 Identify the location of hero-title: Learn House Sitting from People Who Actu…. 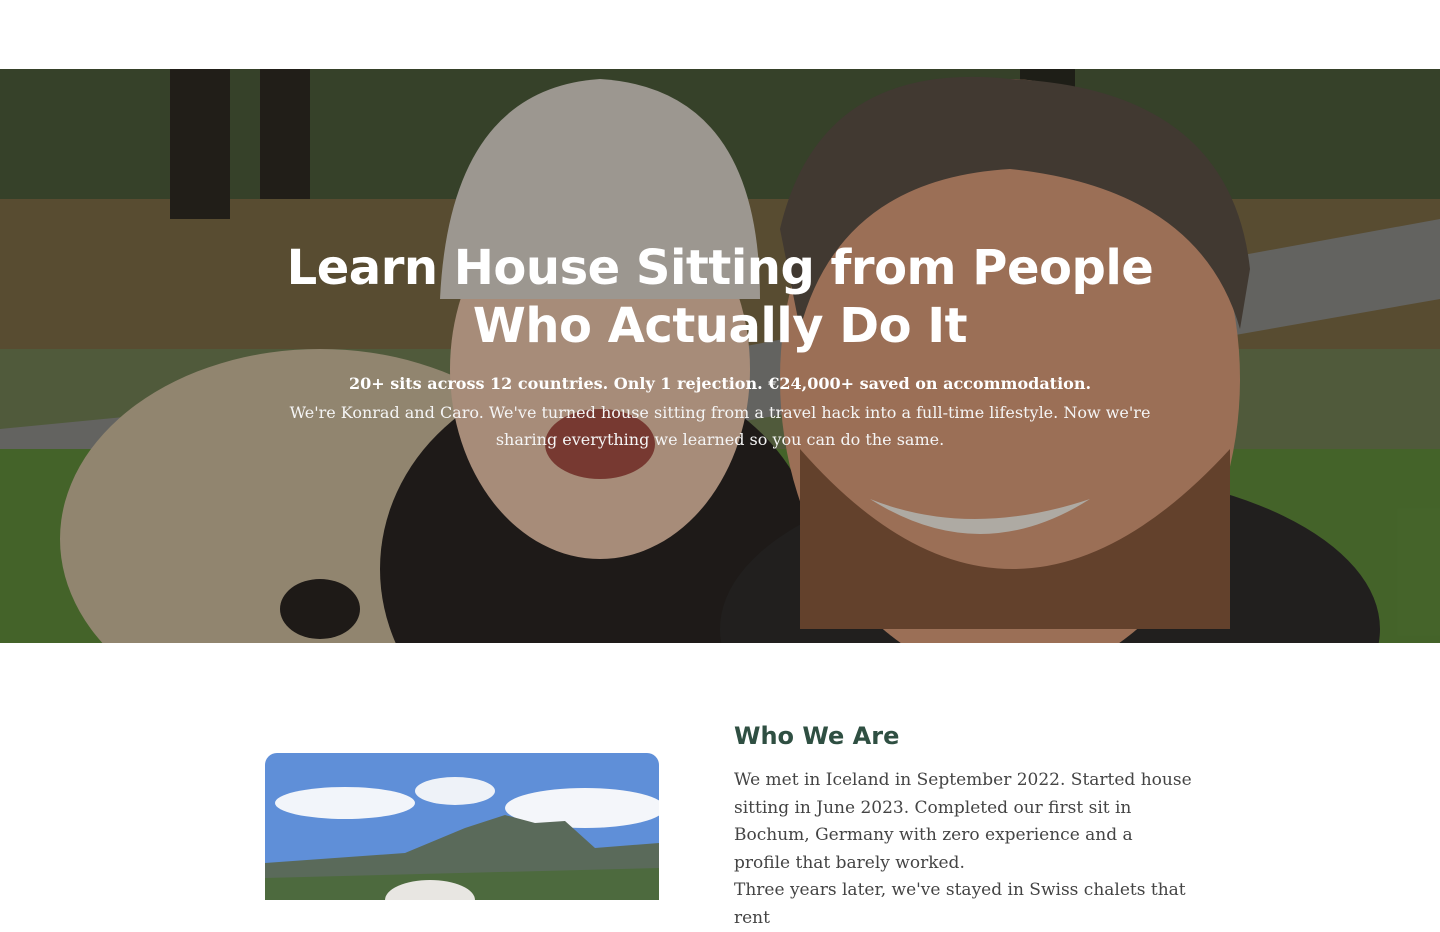
(720, 297).